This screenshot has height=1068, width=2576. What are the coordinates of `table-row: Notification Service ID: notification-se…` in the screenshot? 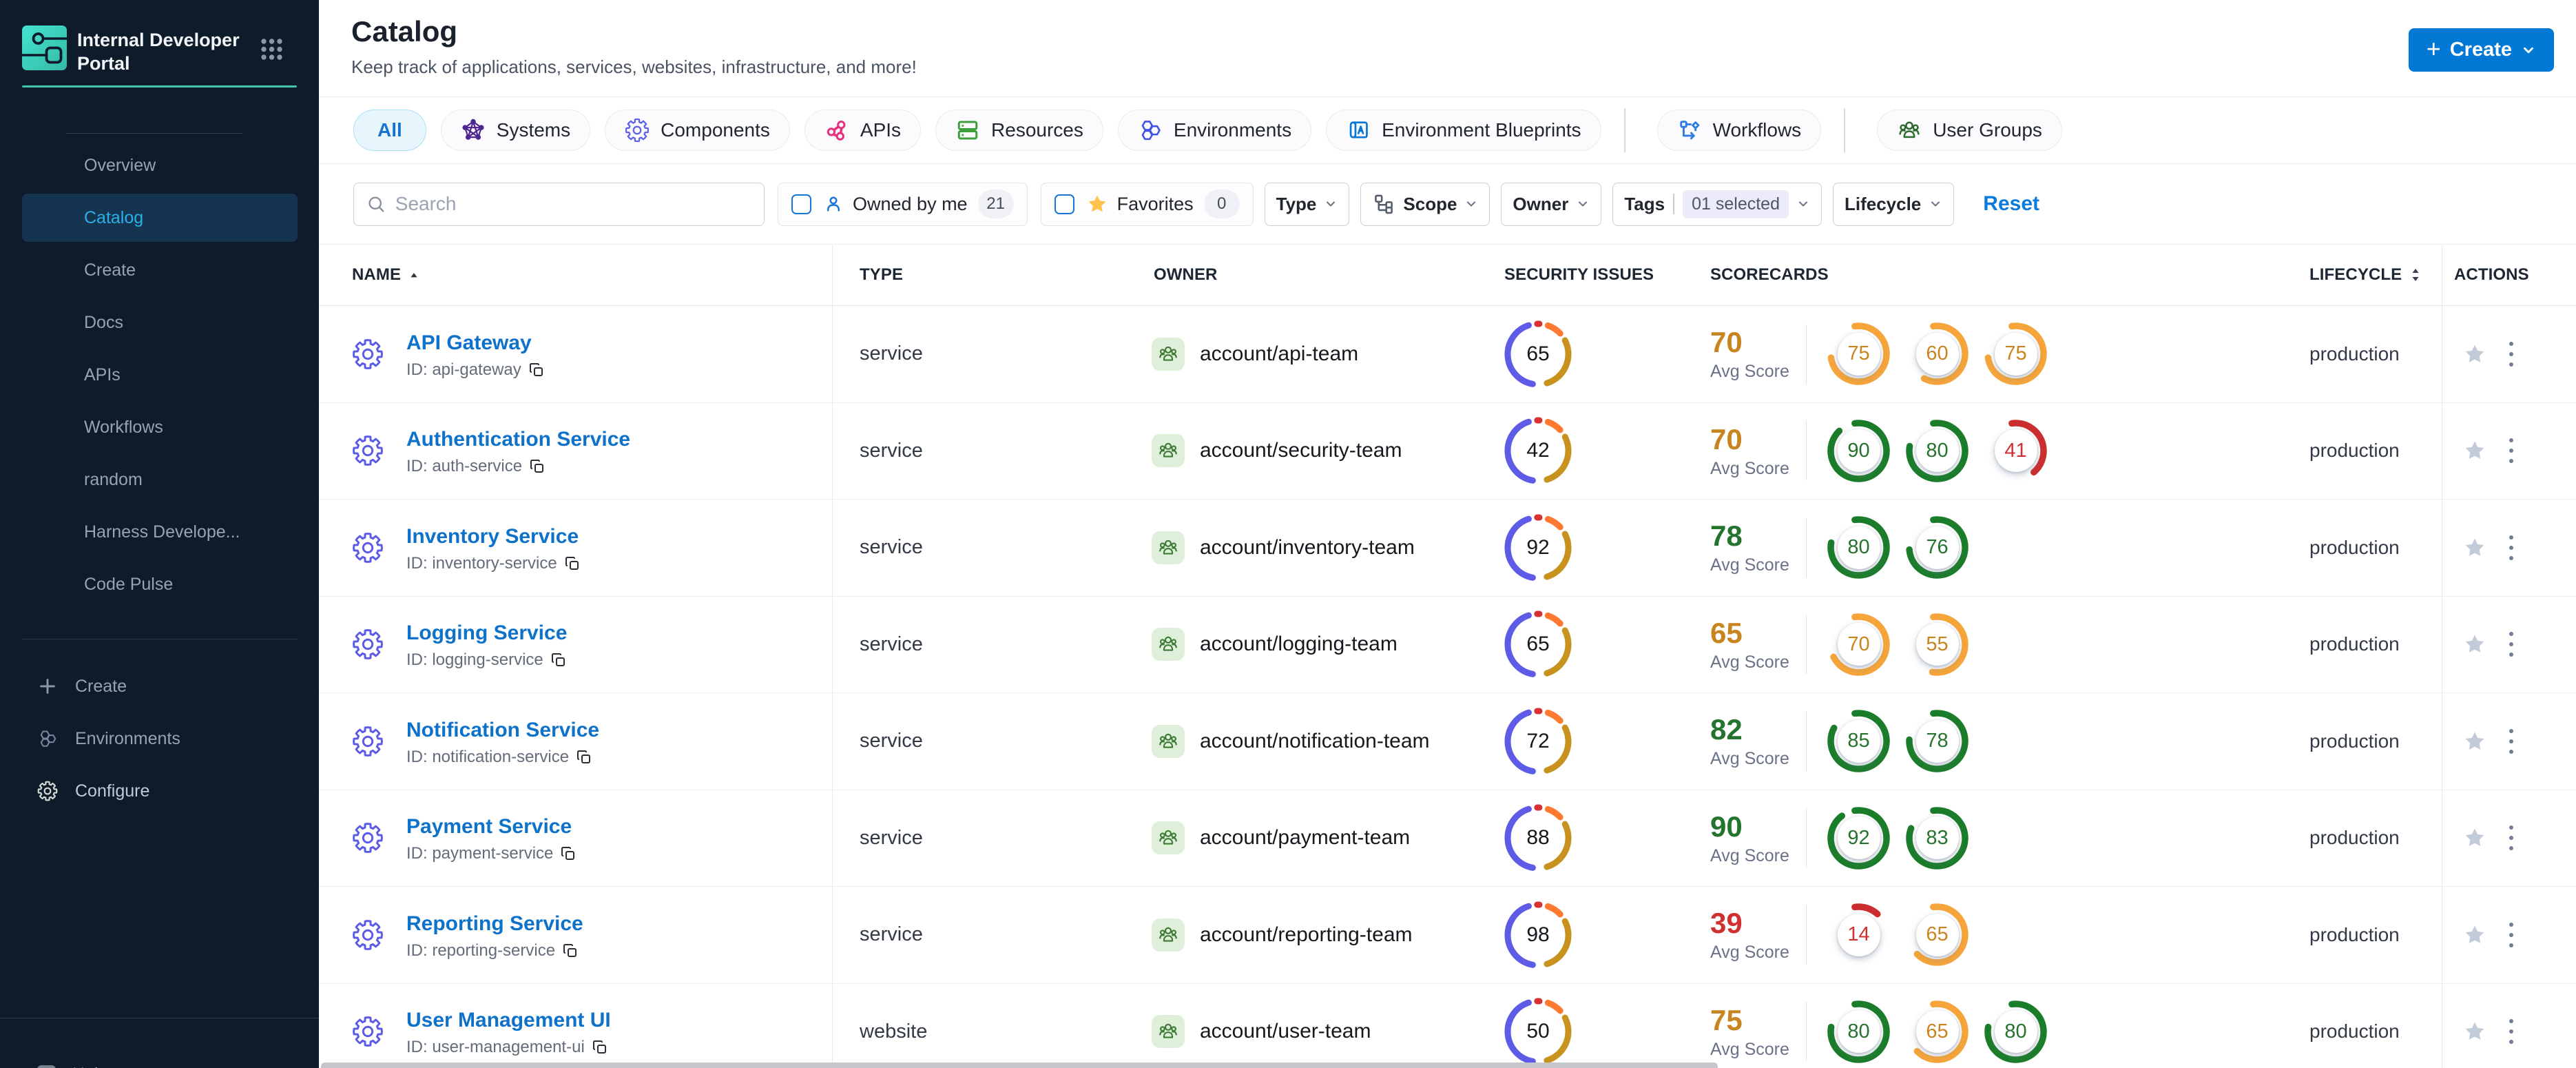 It's located at (1447, 742).